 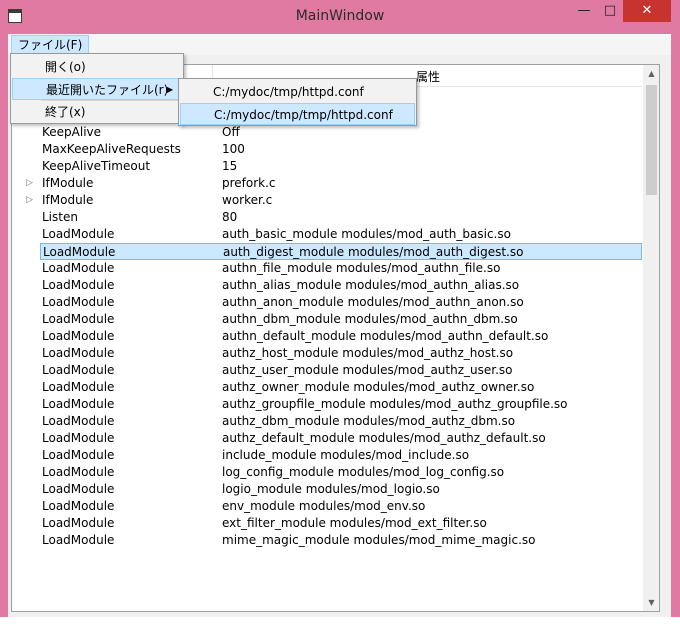 I want to click on file-menu-dropdown: 開く(o) 最近開いたファイル(r) ▶ 終了(x), so click(x=97, y=88).